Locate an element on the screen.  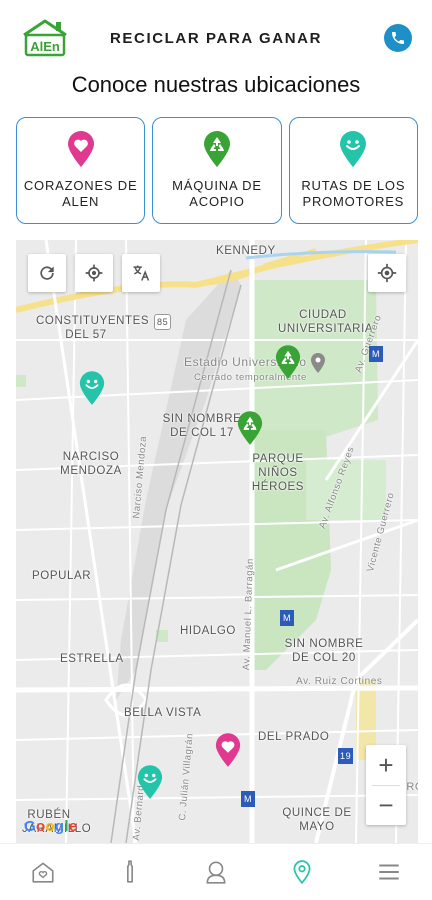
zoom-in-button: + is located at coordinates (386, 765).